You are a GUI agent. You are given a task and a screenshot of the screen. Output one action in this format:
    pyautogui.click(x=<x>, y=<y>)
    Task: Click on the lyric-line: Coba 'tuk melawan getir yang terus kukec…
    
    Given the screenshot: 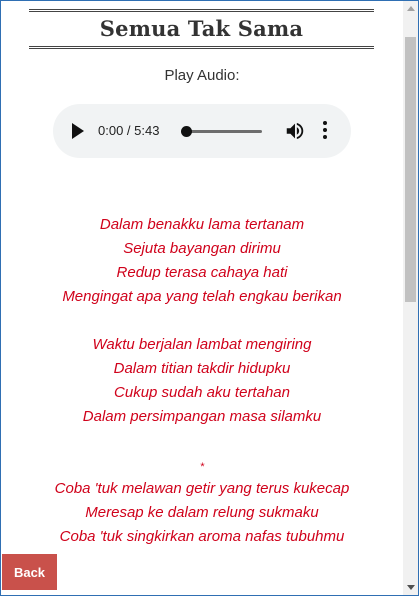 What is the action you would take?
    pyautogui.click(x=202, y=488)
    